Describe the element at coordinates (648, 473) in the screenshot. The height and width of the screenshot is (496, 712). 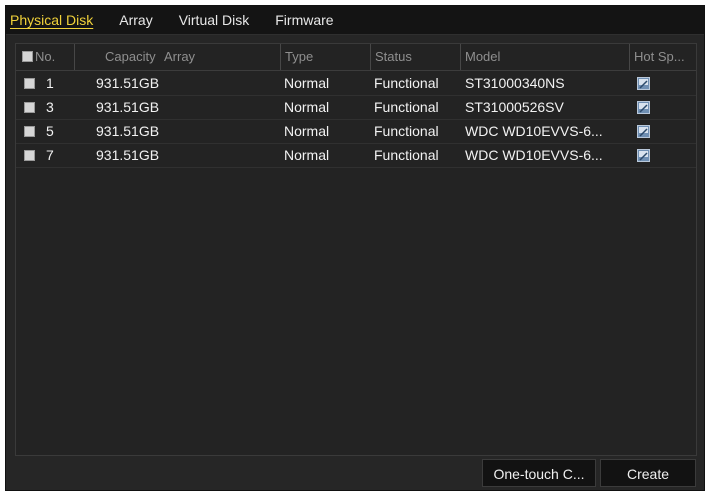
I see `create-button: Create` at that location.